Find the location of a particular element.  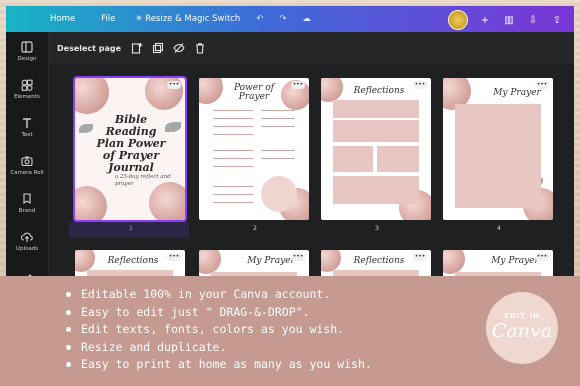

upload-icon is located at coordinates (27, 237).